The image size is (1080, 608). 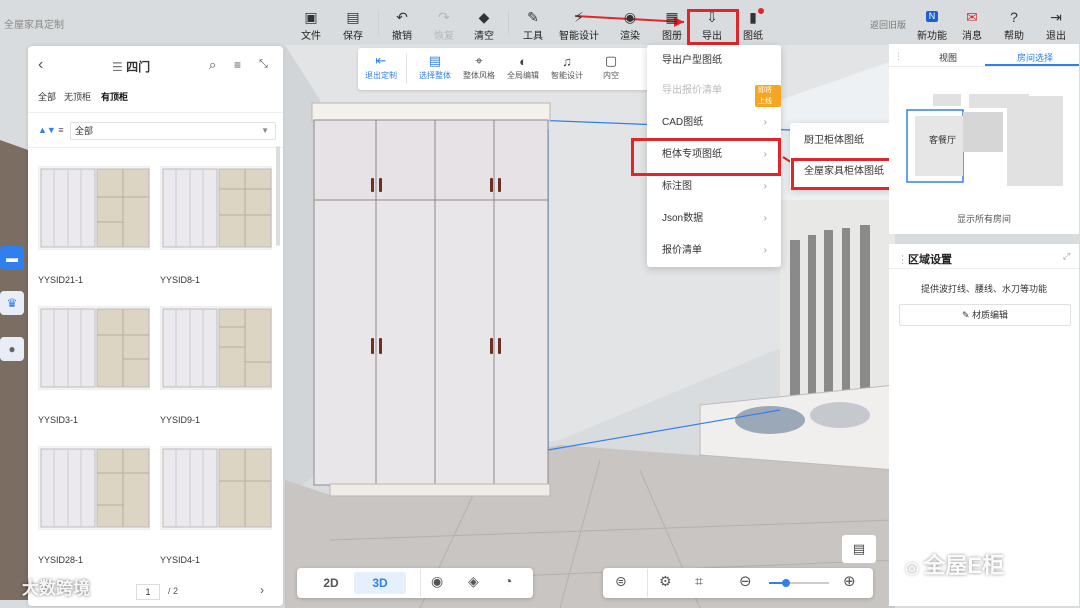 What do you see at coordinates (353, 16) in the screenshot?
I see `save-icon: ▤` at bounding box center [353, 16].